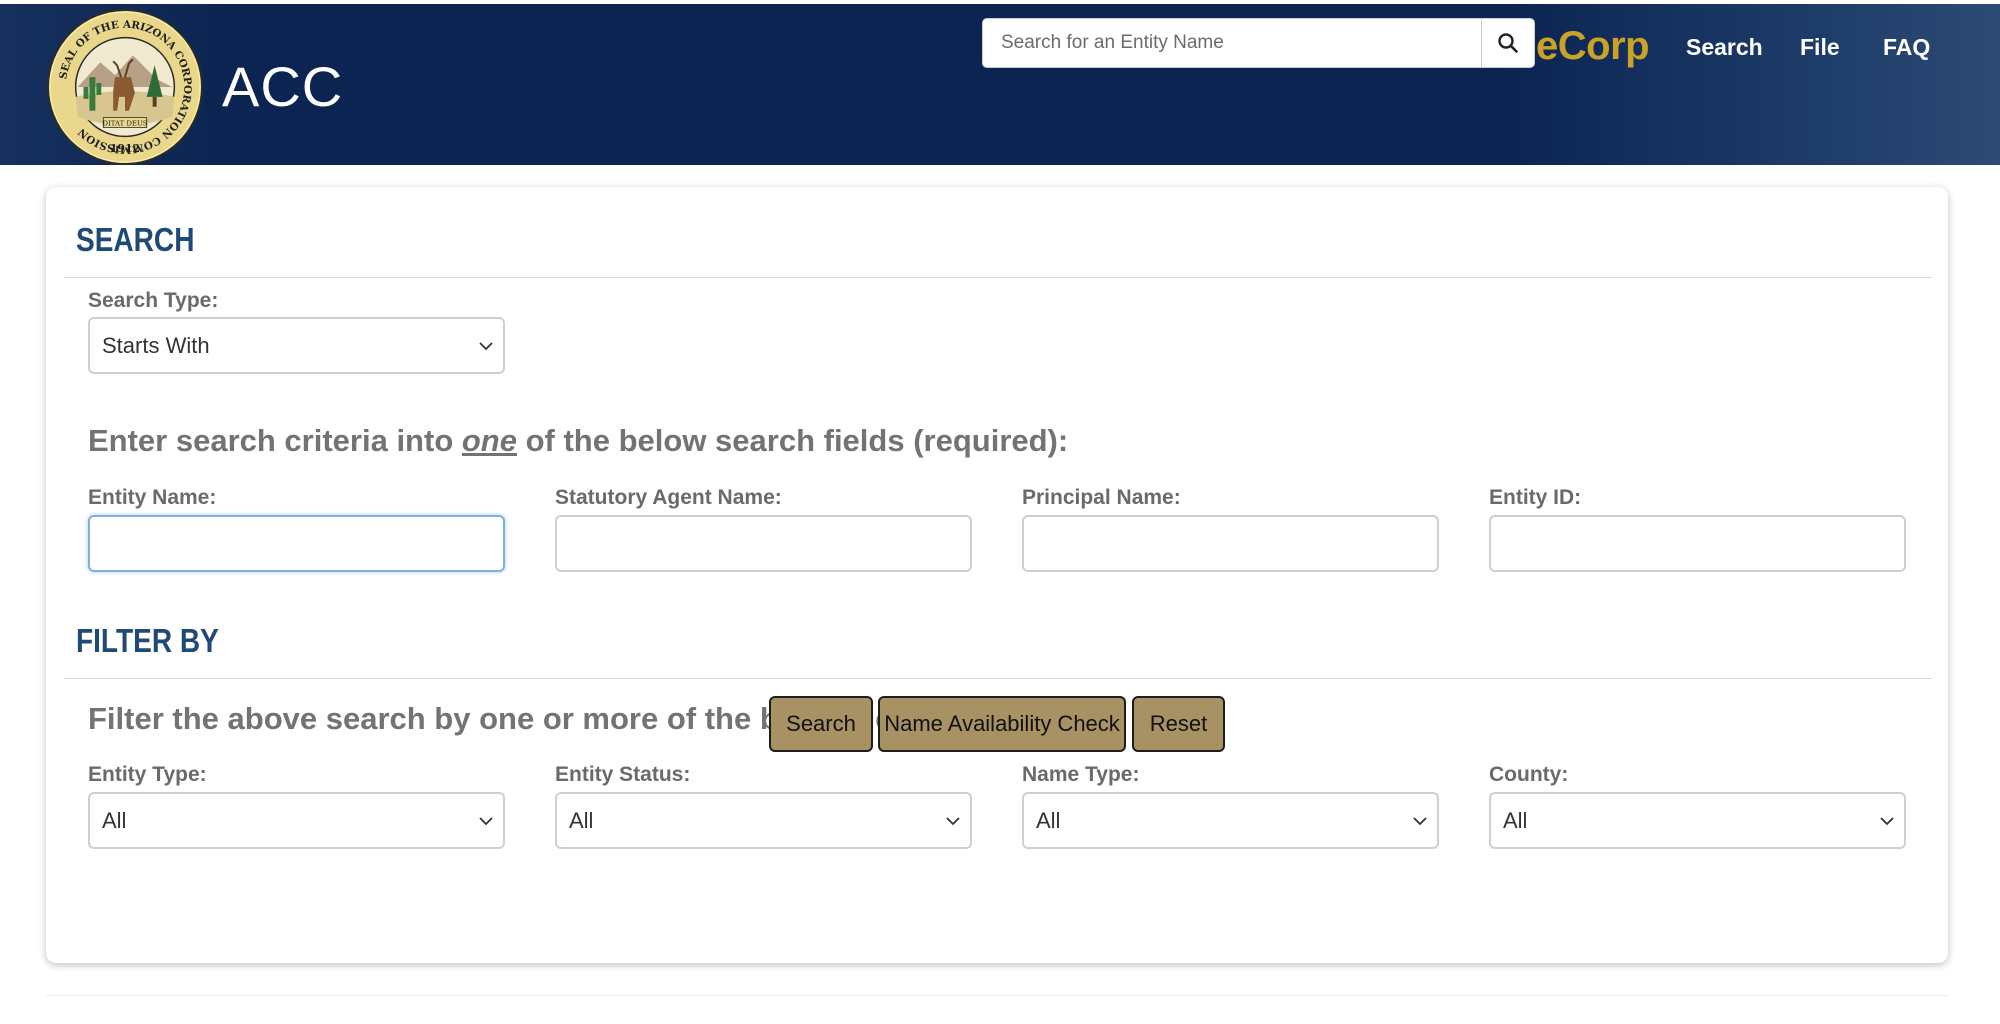 Image resolution: width=2000 pixels, height=1024 pixels. Describe the element at coordinates (1529, 774) in the screenshot. I see `county-label: County:` at that location.